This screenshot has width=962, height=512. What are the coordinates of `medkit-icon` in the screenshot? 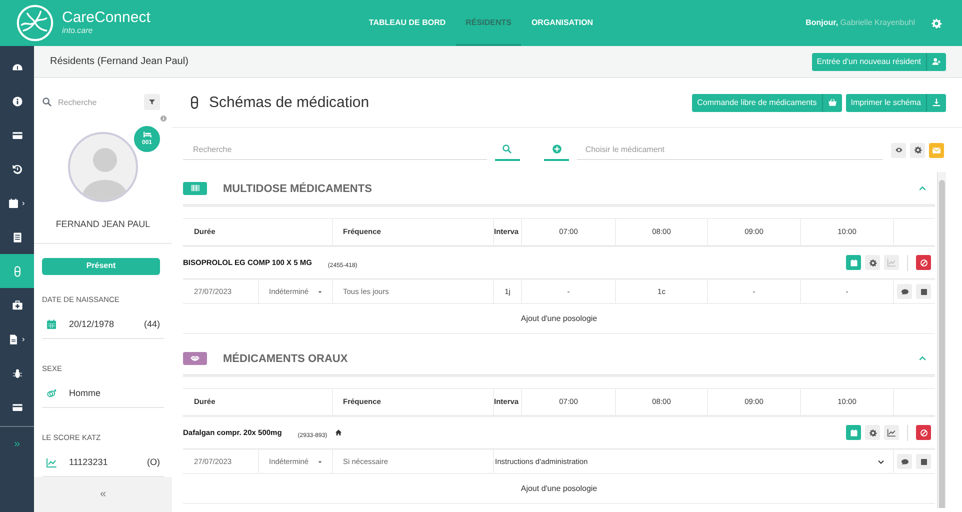 It's located at (17, 305).